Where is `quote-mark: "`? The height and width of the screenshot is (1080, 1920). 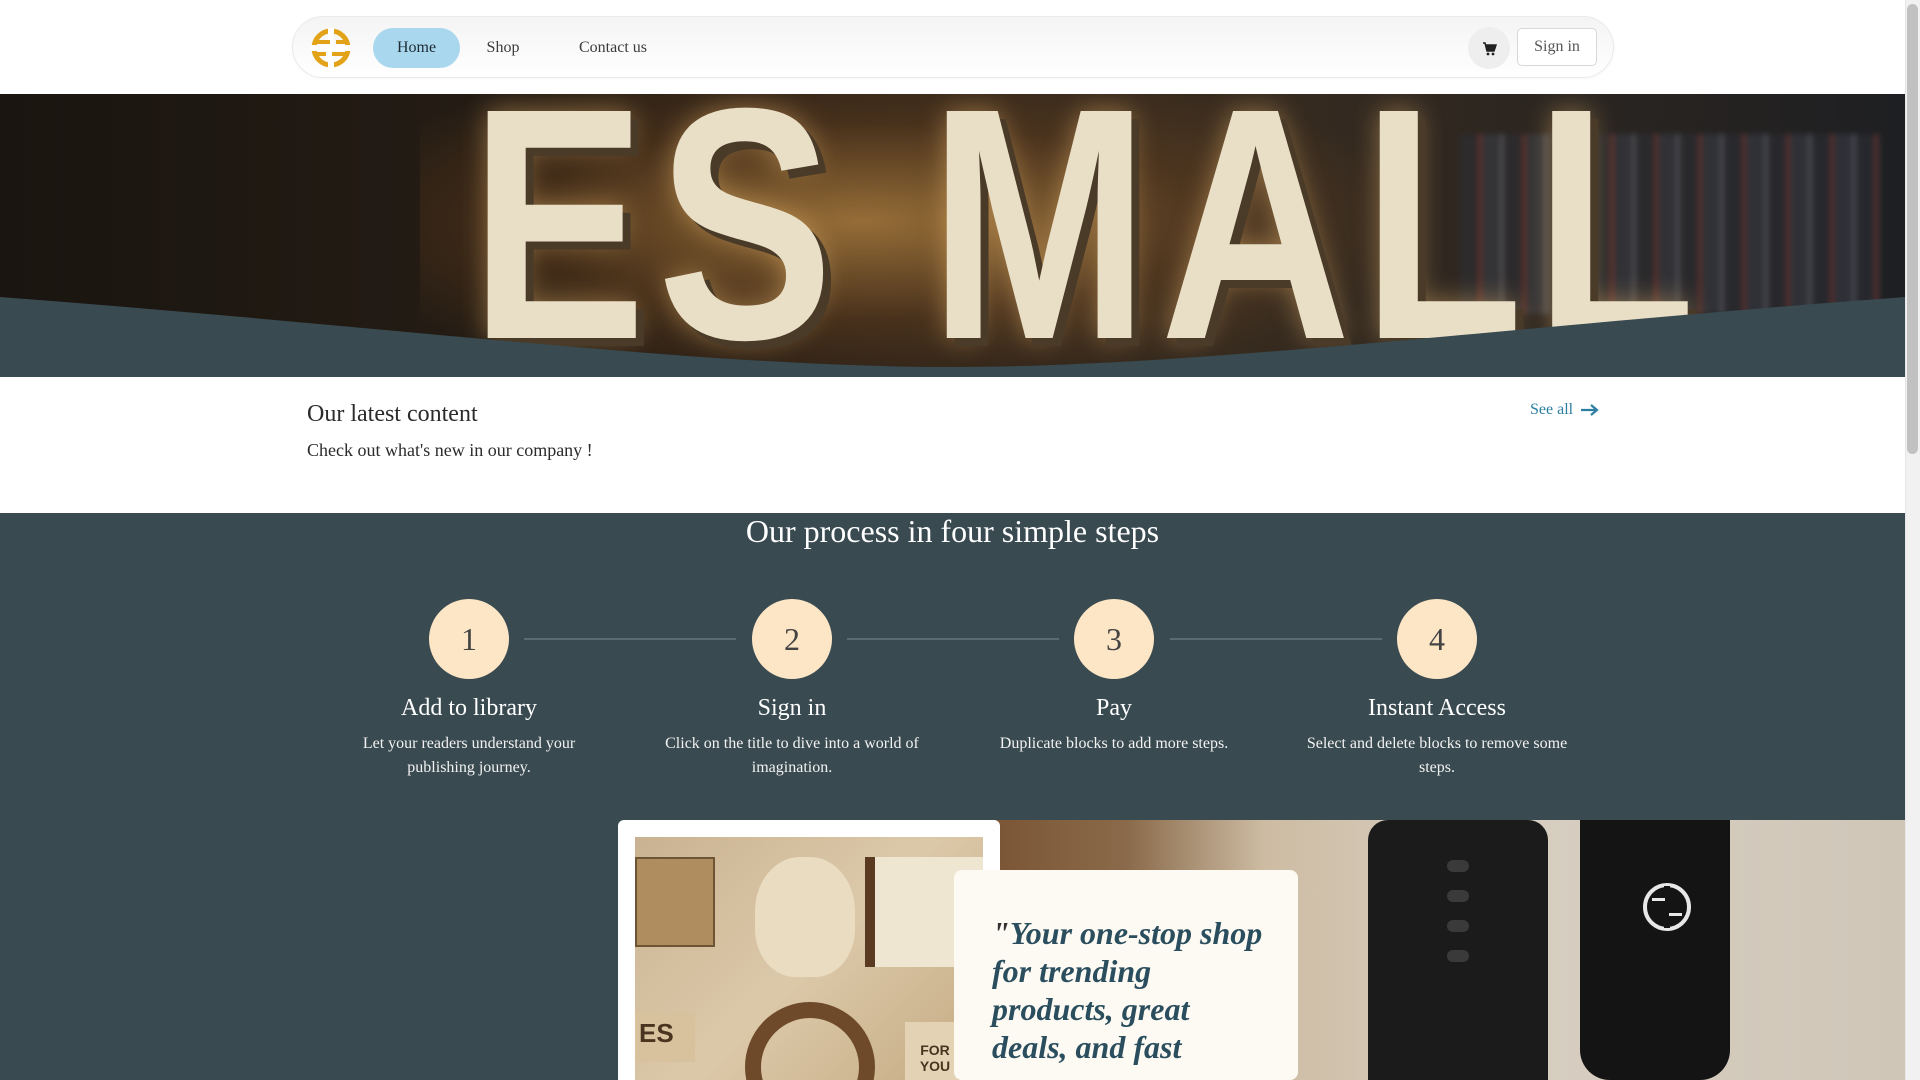 quote-mark: " is located at coordinates (1001, 933).